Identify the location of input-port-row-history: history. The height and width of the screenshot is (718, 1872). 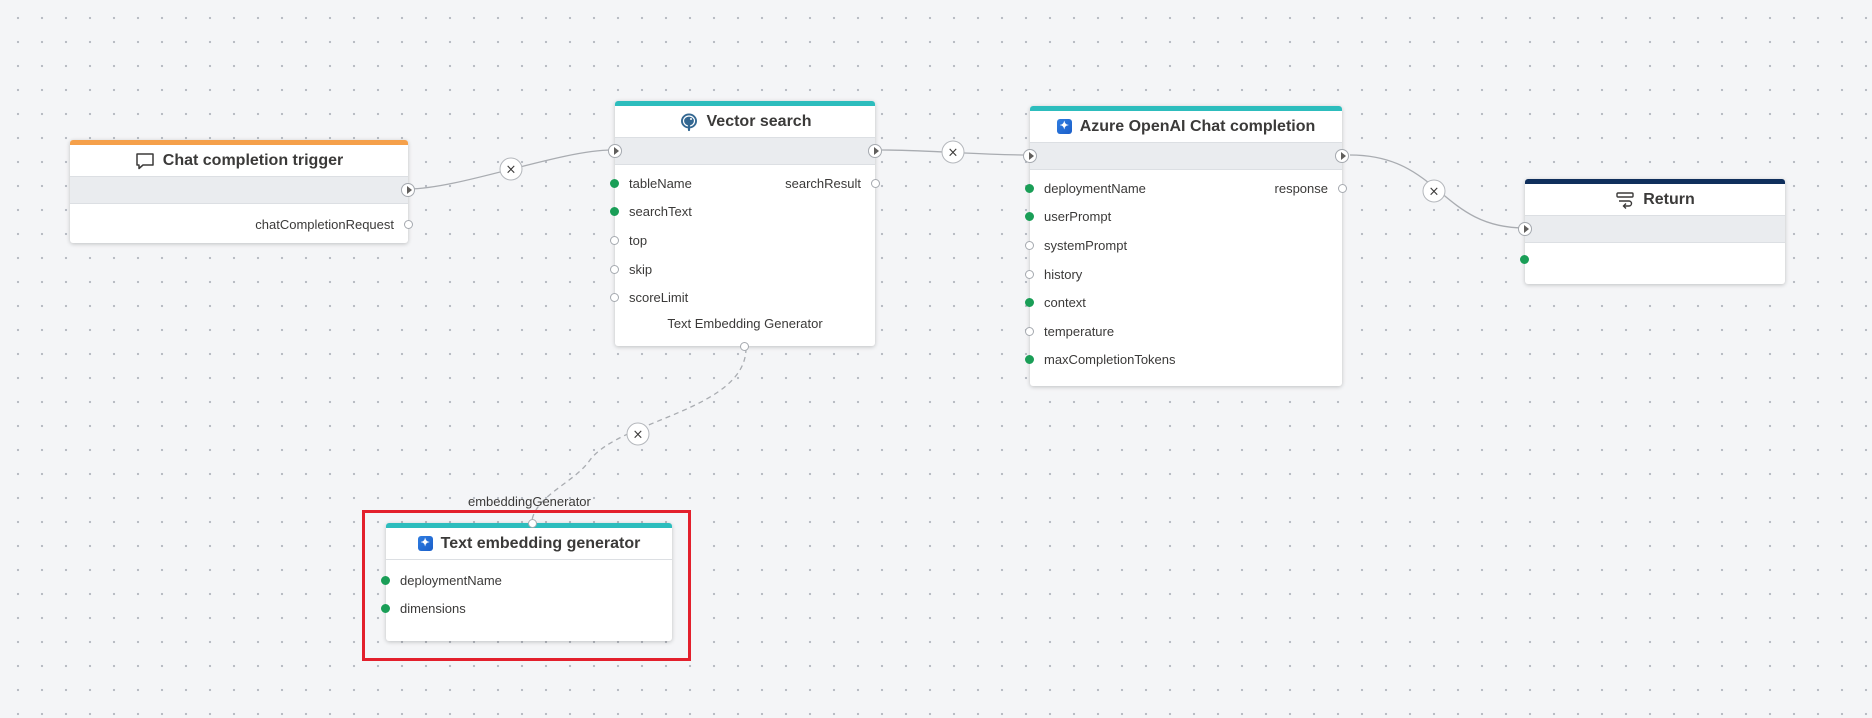
(1183, 274).